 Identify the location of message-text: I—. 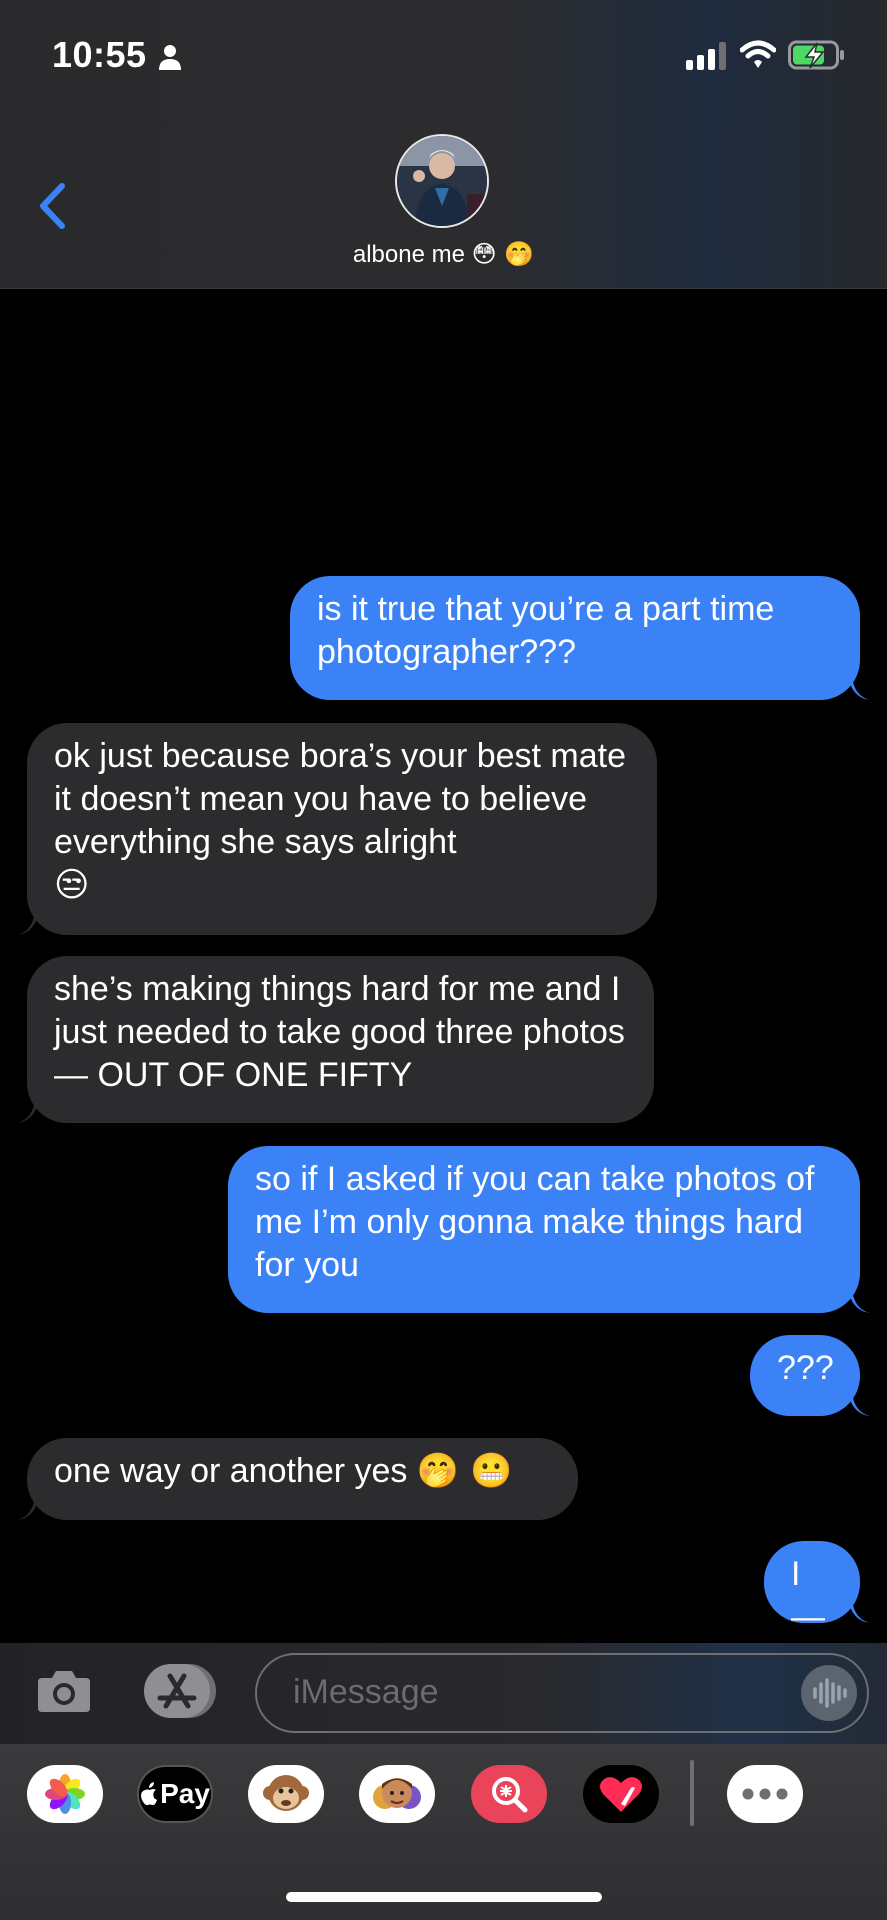
(808, 1595).